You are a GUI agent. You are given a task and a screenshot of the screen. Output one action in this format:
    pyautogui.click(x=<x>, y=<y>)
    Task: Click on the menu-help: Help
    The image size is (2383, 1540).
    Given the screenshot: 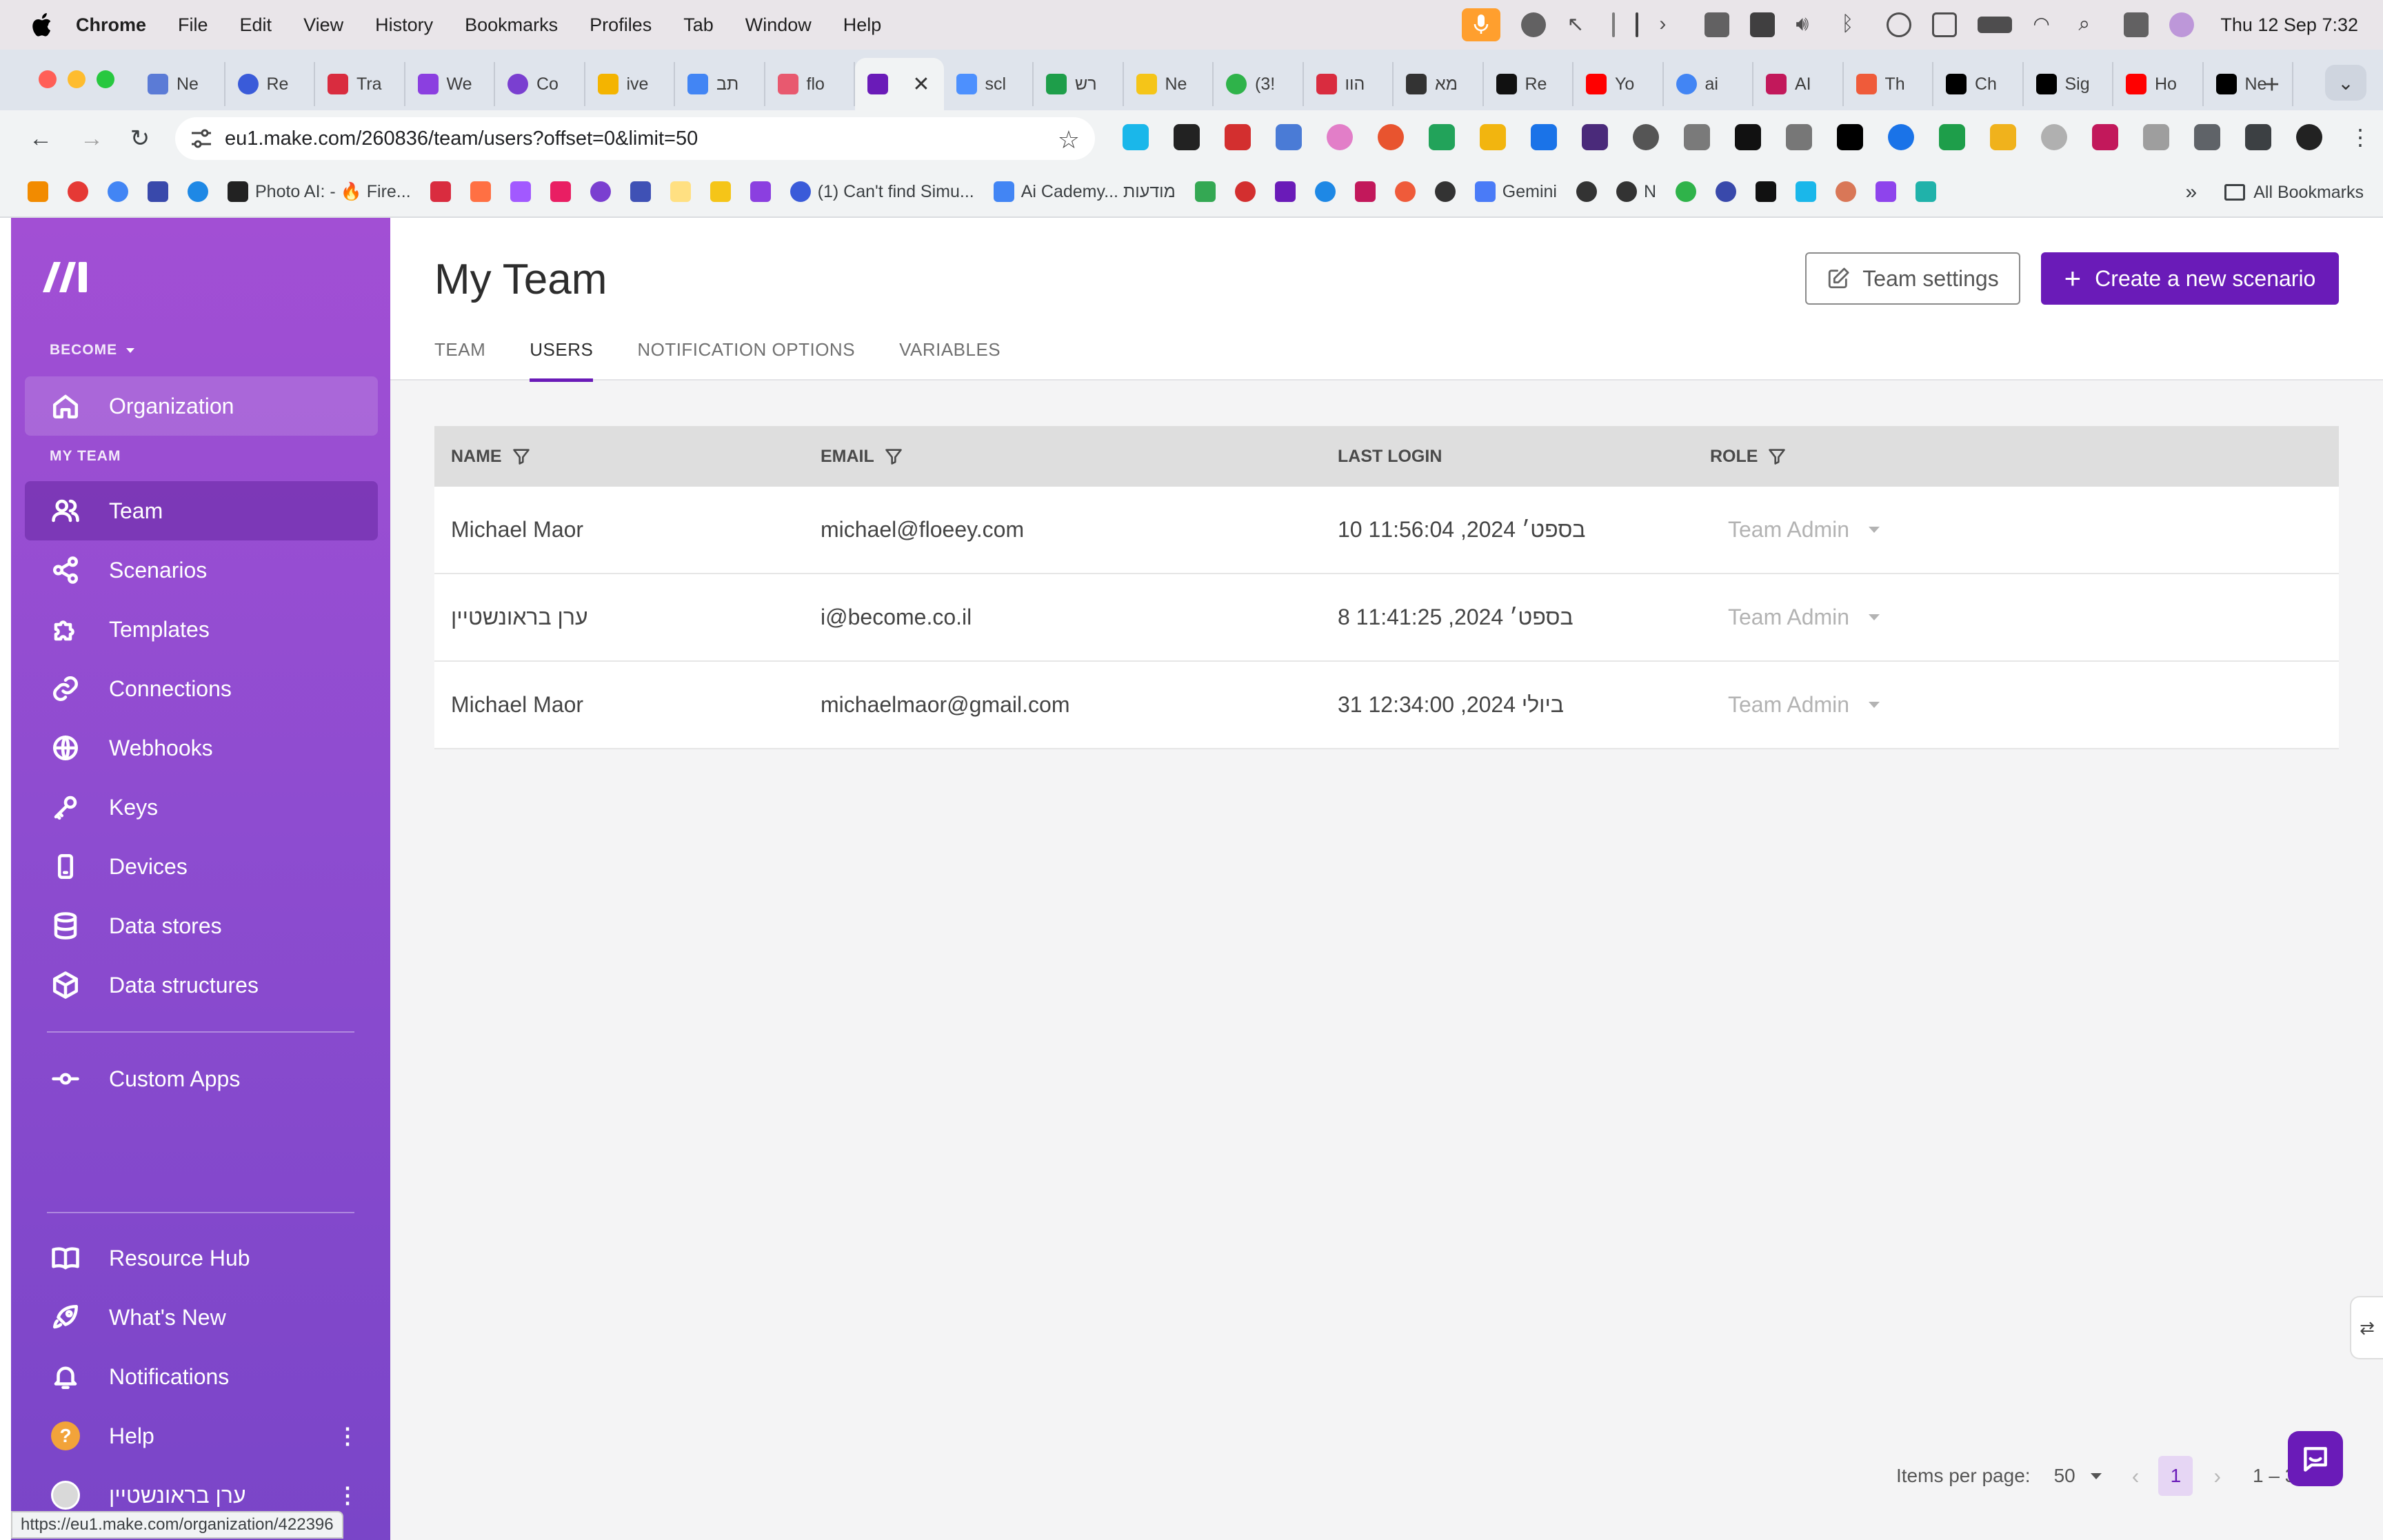 What is the action you would take?
    pyautogui.click(x=862, y=25)
    